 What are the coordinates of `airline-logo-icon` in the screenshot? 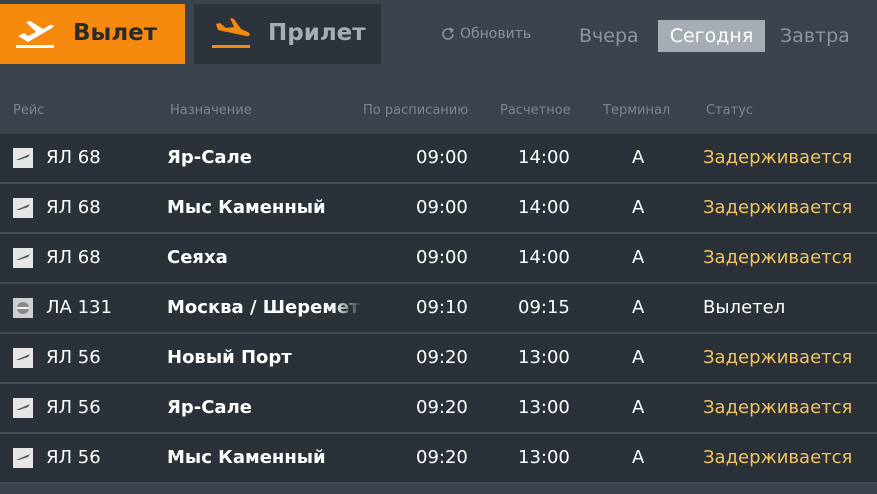 It's located at (23, 308).